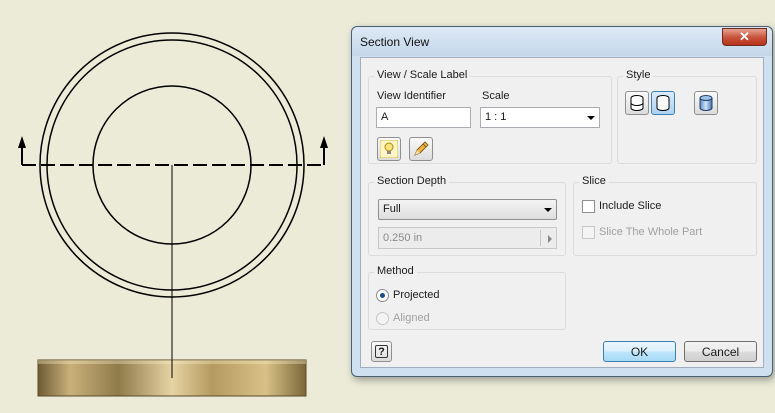 This screenshot has width=775, height=413. What do you see at coordinates (411, 318) in the screenshot?
I see `aligned-label: Aligned` at bounding box center [411, 318].